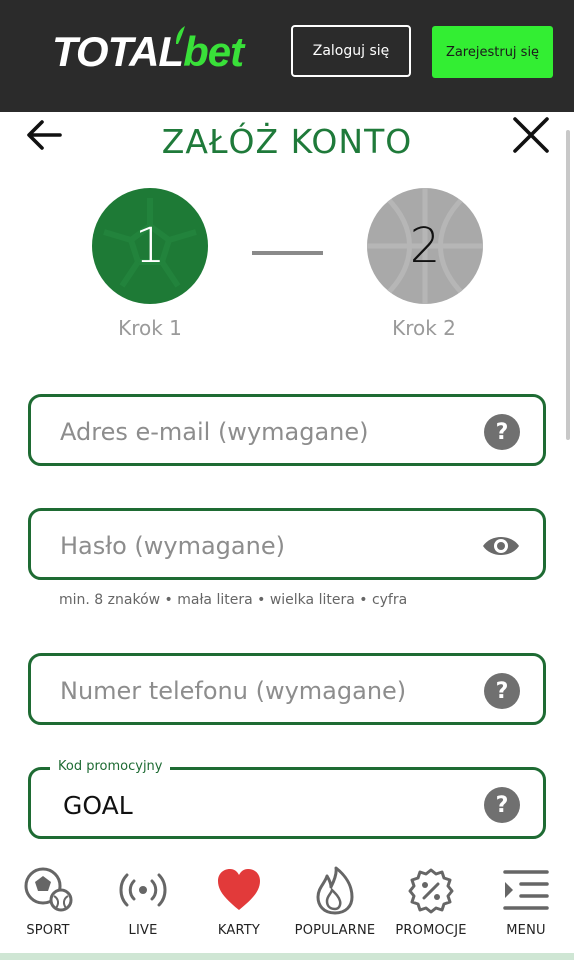 Image resolution: width=574 pixels, height=960 pixels. Describe the element at coordinates (239, 930) in the screenshot. I see `nav-label-karty: KARTY` at that location.